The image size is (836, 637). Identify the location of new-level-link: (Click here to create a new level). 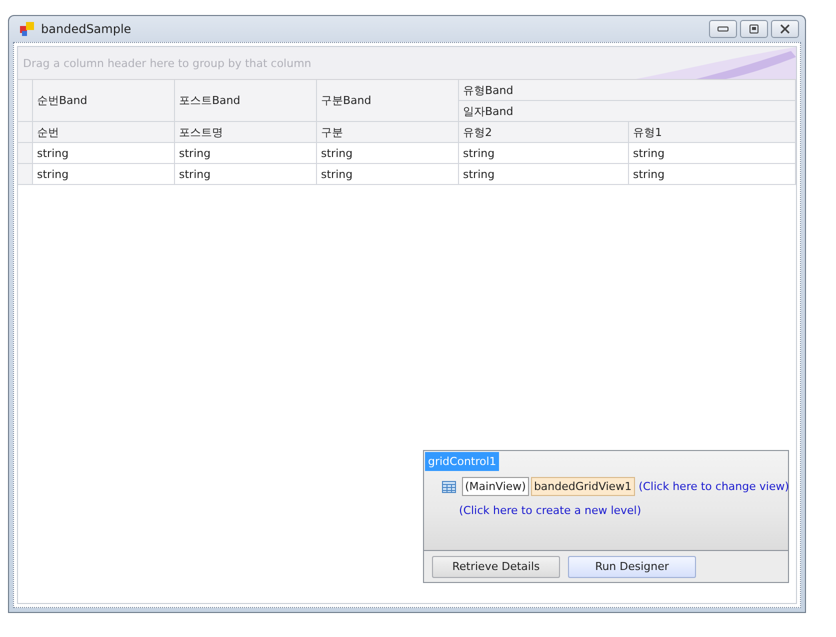
(550, 510).